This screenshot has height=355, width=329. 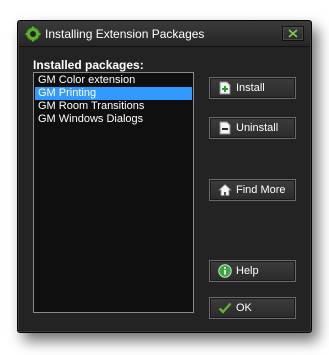 What do you see at coordinates (247, 271) in the screenshot?
I see `help-label: Help` at bounding box center [247, 271].